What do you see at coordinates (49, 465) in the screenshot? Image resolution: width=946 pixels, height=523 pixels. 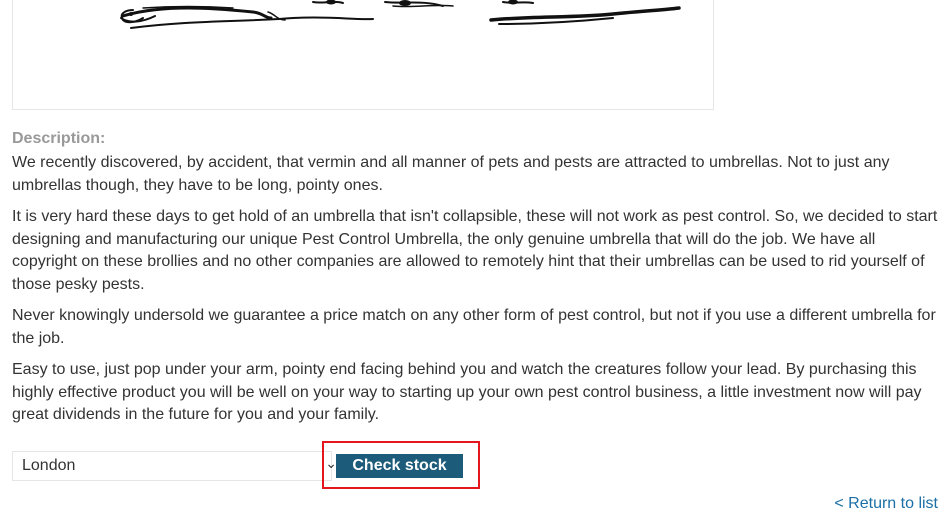 I see `store-select-value: London` at bounding box center [49, 465].